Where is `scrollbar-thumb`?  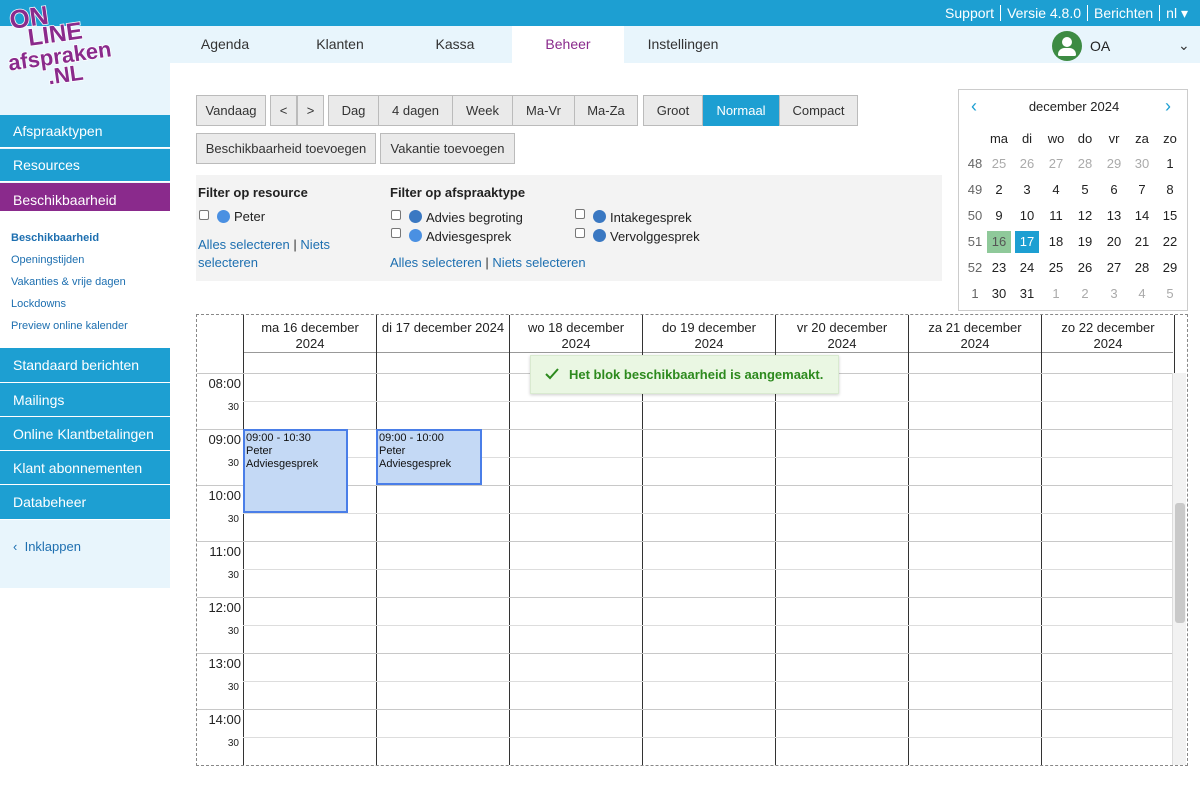 scrollbar-thumb is located at coordinates (1180, 563).